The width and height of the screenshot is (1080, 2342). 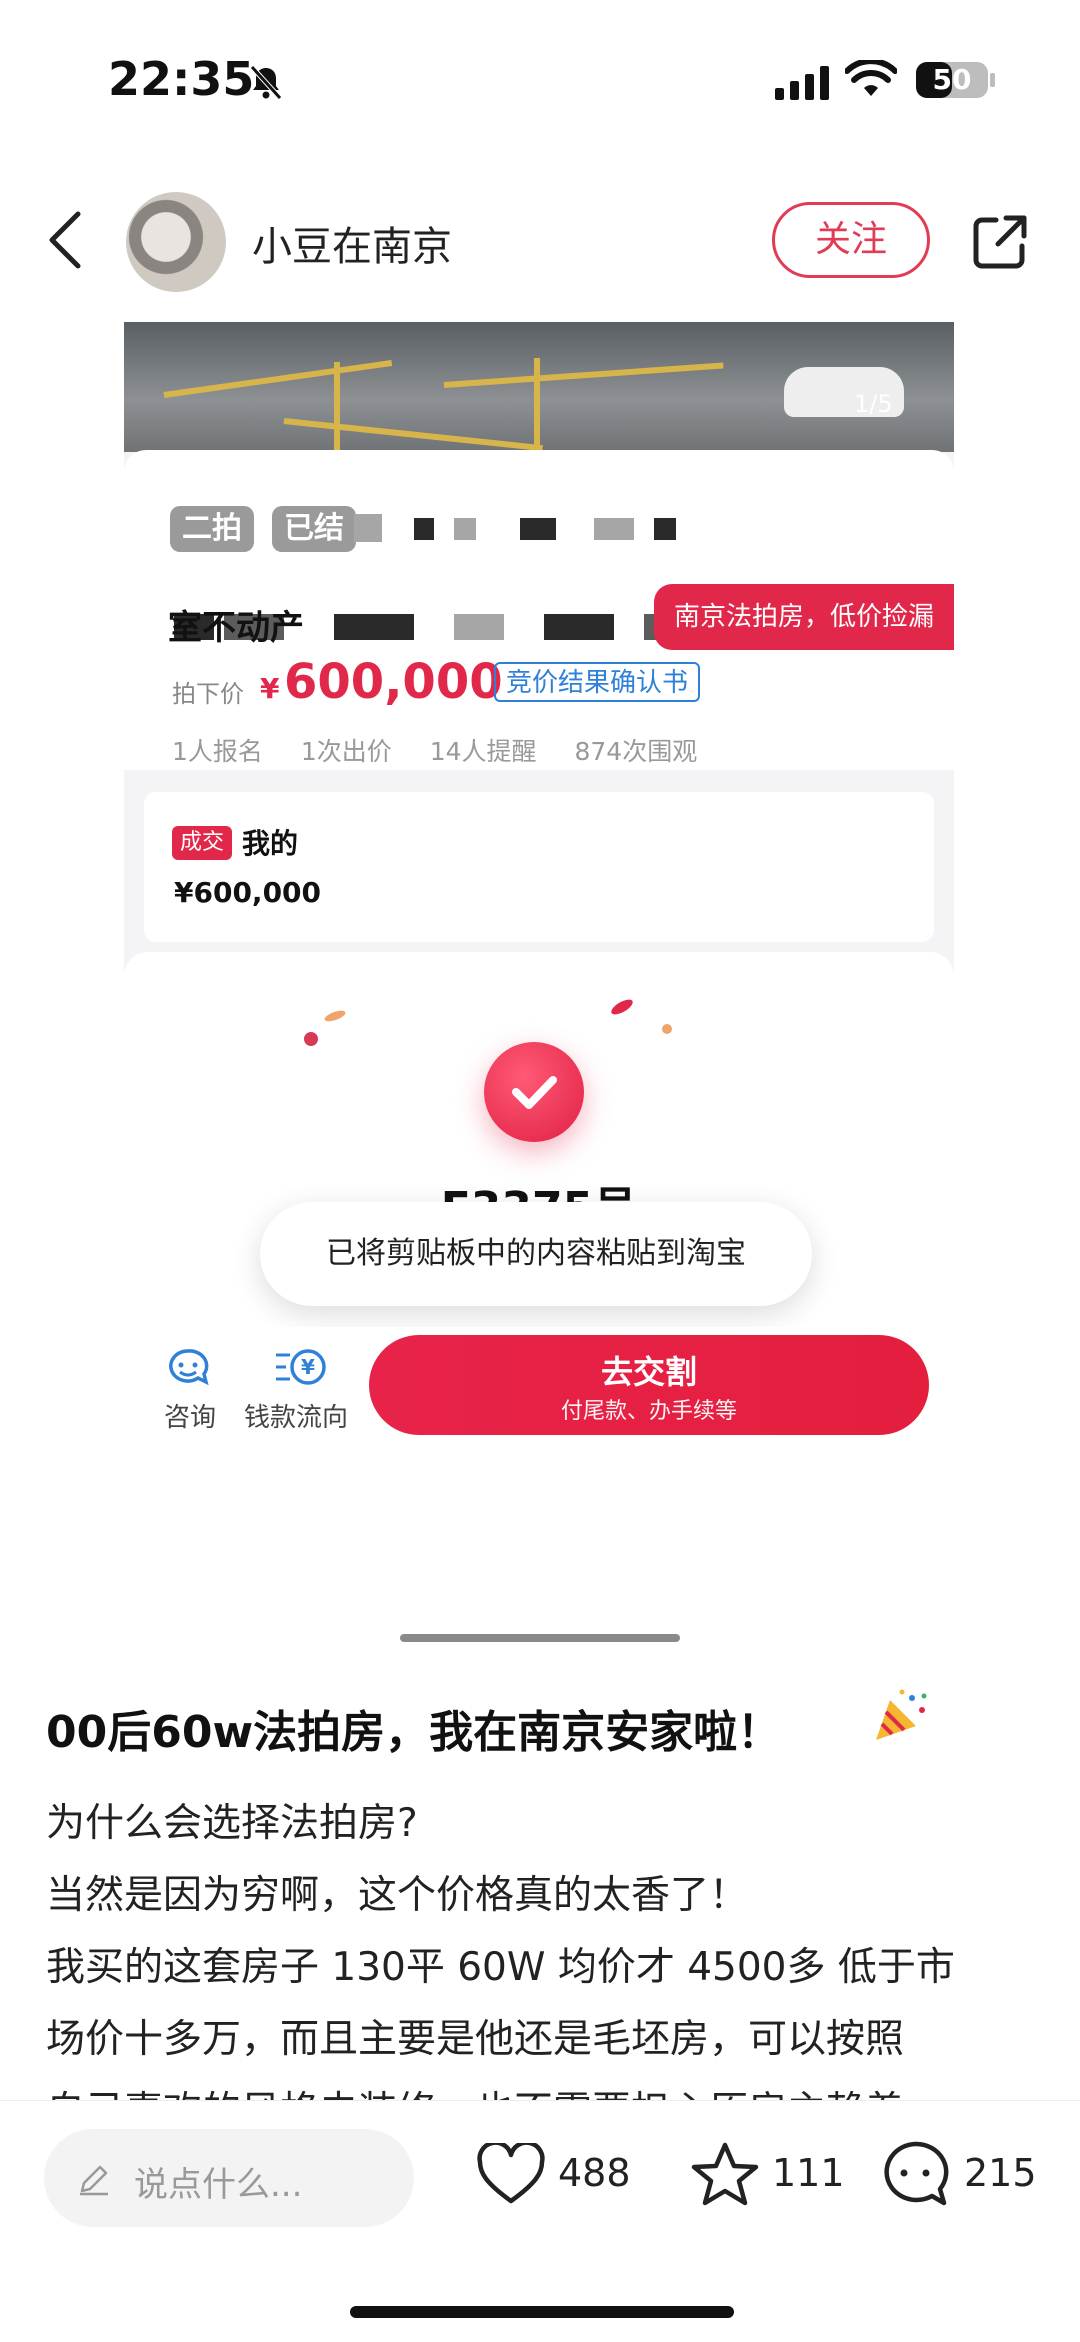 What do you see at coordinates (500, 1967) in the screenshot?
I see `post-line: 我买的这套房子 130平 60W 均价才 4500多 低于市` at bounding box center [500, 1967].